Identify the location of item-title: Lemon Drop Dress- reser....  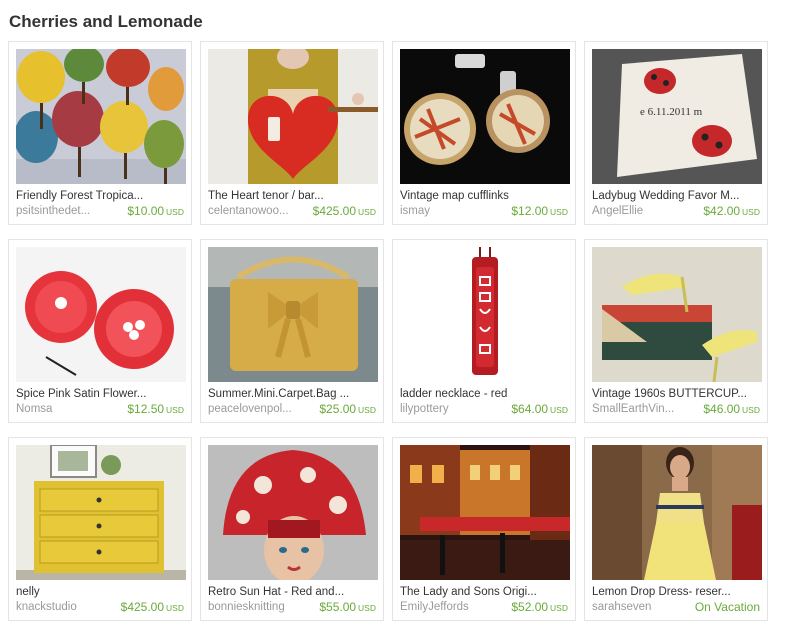
(677, 592).